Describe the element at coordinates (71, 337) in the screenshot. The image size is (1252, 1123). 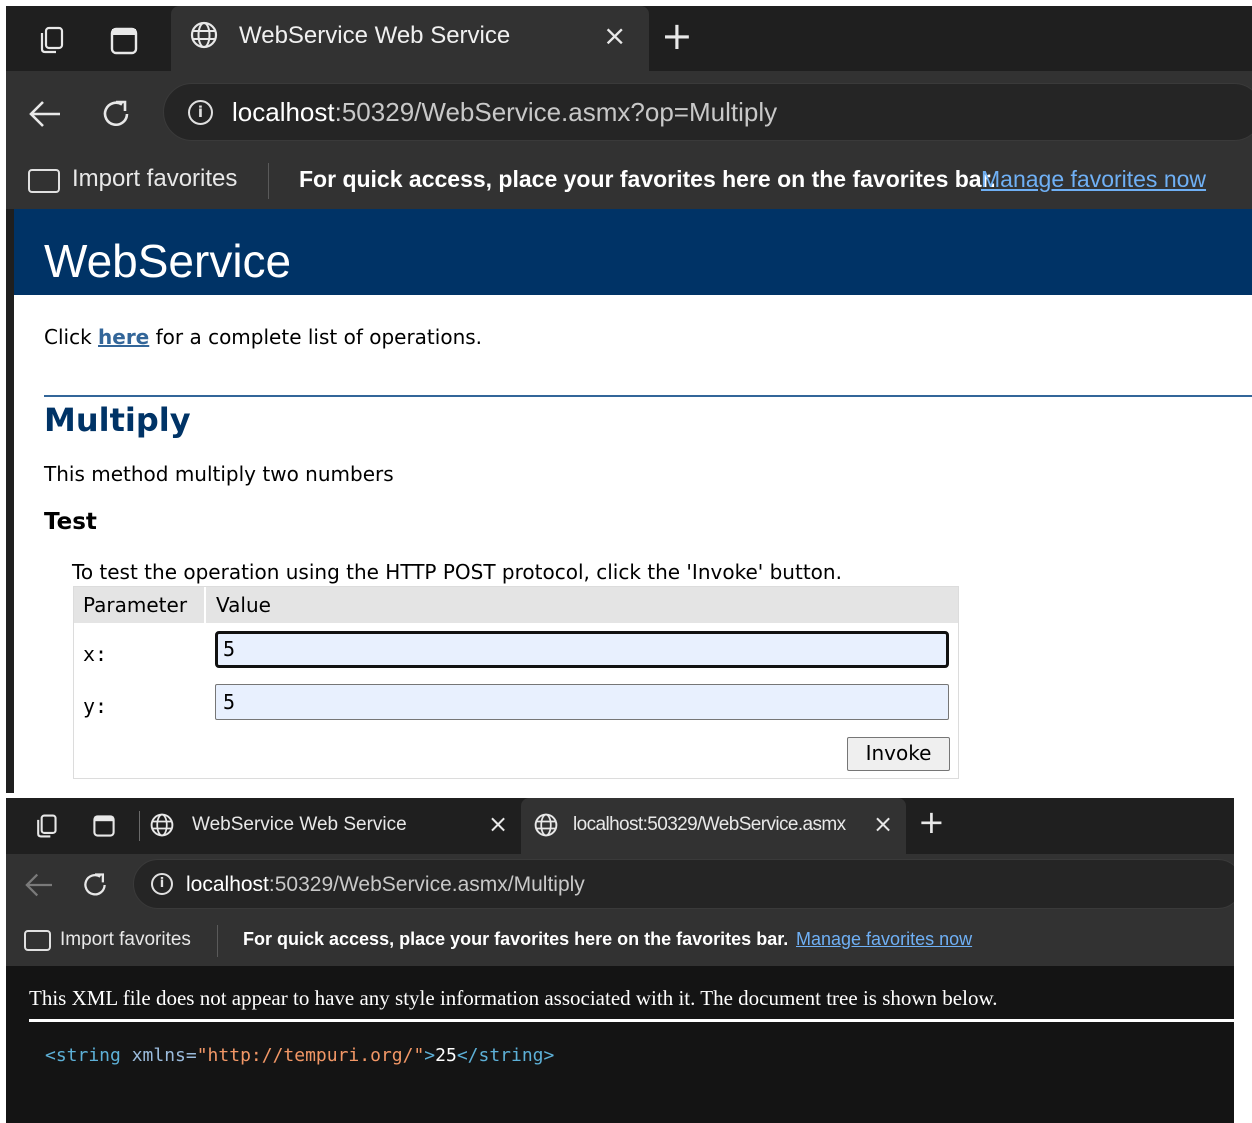
I see `click-prefix: Click` at that location.